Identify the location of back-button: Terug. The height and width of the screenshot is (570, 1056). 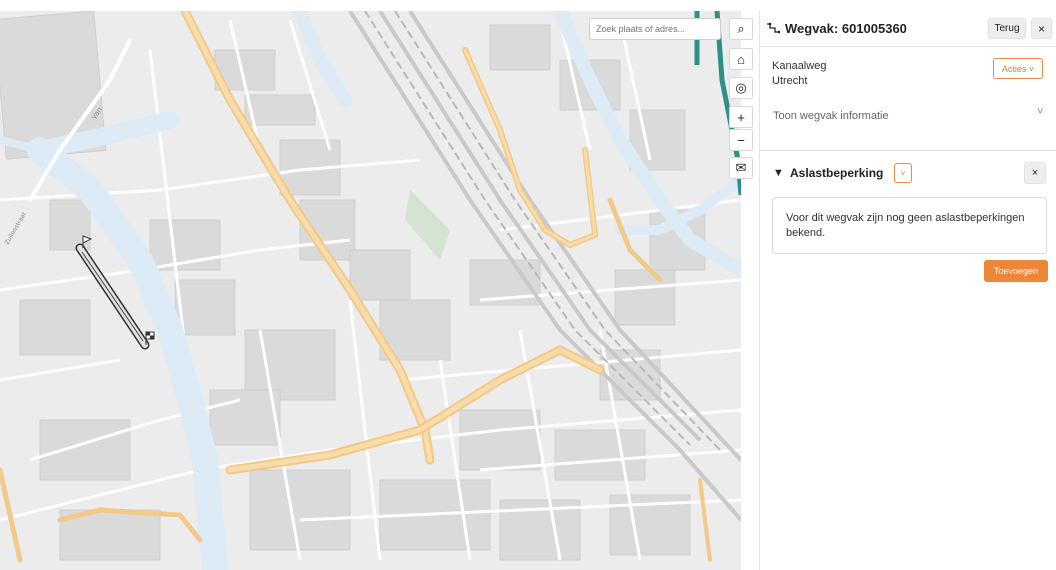
(1007, 28).